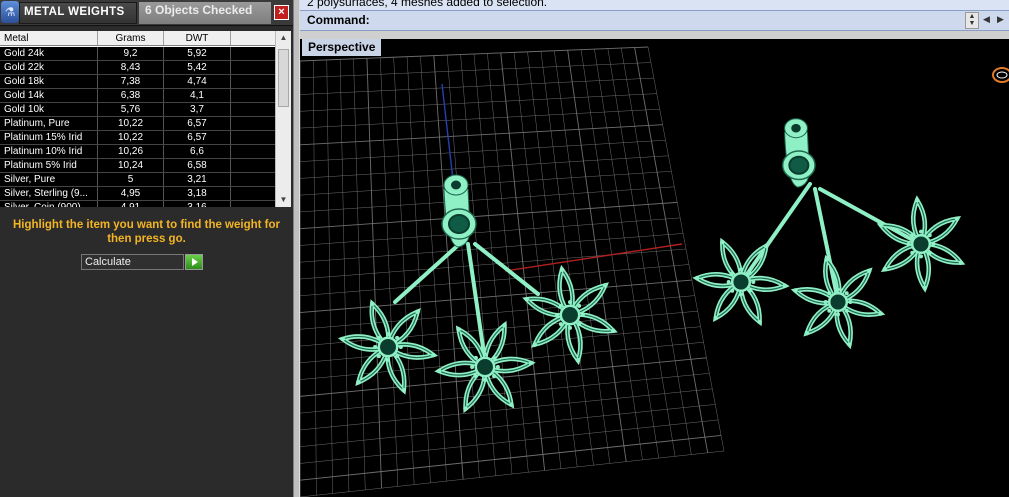 This screenshot has height=497, width=1009. Describe the element at coordinates (131, 38) in the screenshot. I see `column-header-grams: Grams` at that location.